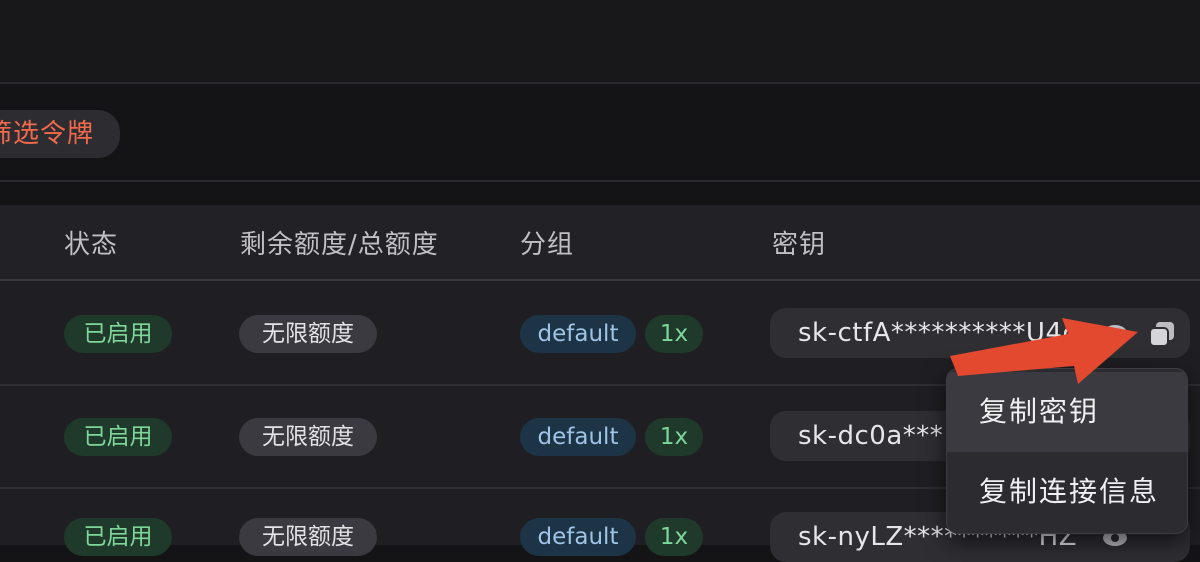  Describe the element at coordinates (547, 245) in the screenshot. I see `header-group: 分组` at that location.